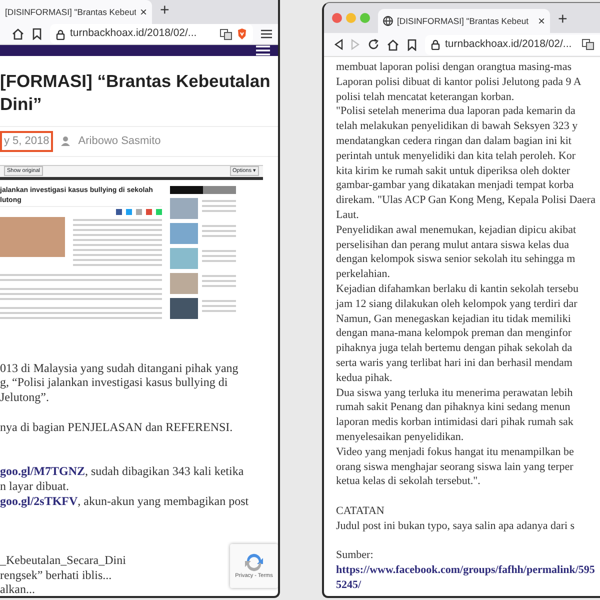 This screenshot has height=600, width=600. Describe the element at coordinates (453, 319) in the screenshot. I see `body-text-line: Namun, Gan menegaskan kejadian itu tidak memiliki` at that location.